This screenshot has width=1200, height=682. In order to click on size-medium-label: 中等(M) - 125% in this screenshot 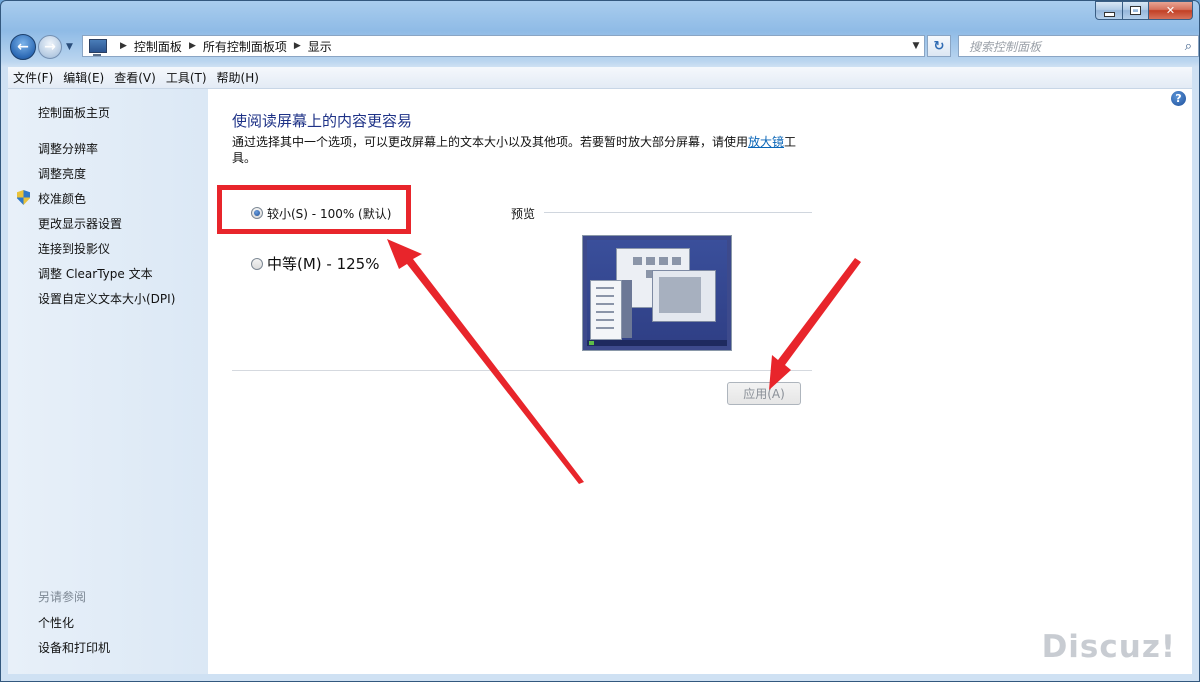, I will do `click(323, 263)`.